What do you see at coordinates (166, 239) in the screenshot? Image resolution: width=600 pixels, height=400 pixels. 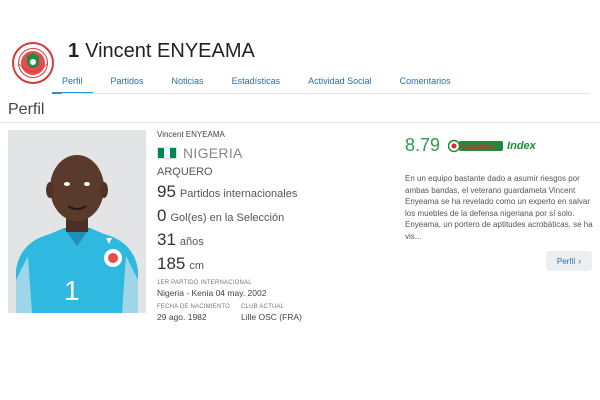 I see `age-value: 31` at bounding box center [166, 239].